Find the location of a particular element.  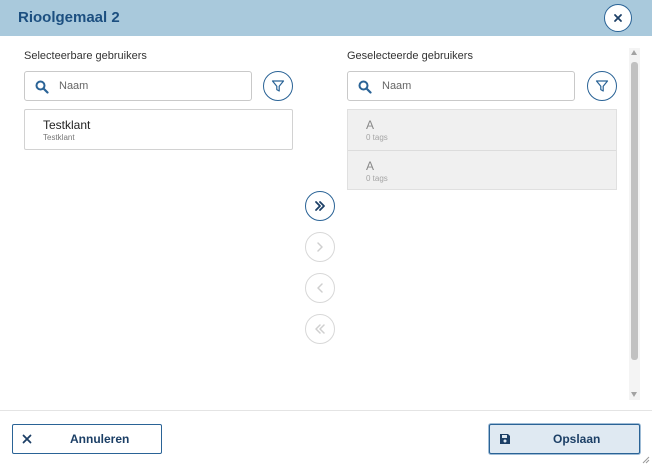

chevron-right-icon is located at coordinates (320, 247).